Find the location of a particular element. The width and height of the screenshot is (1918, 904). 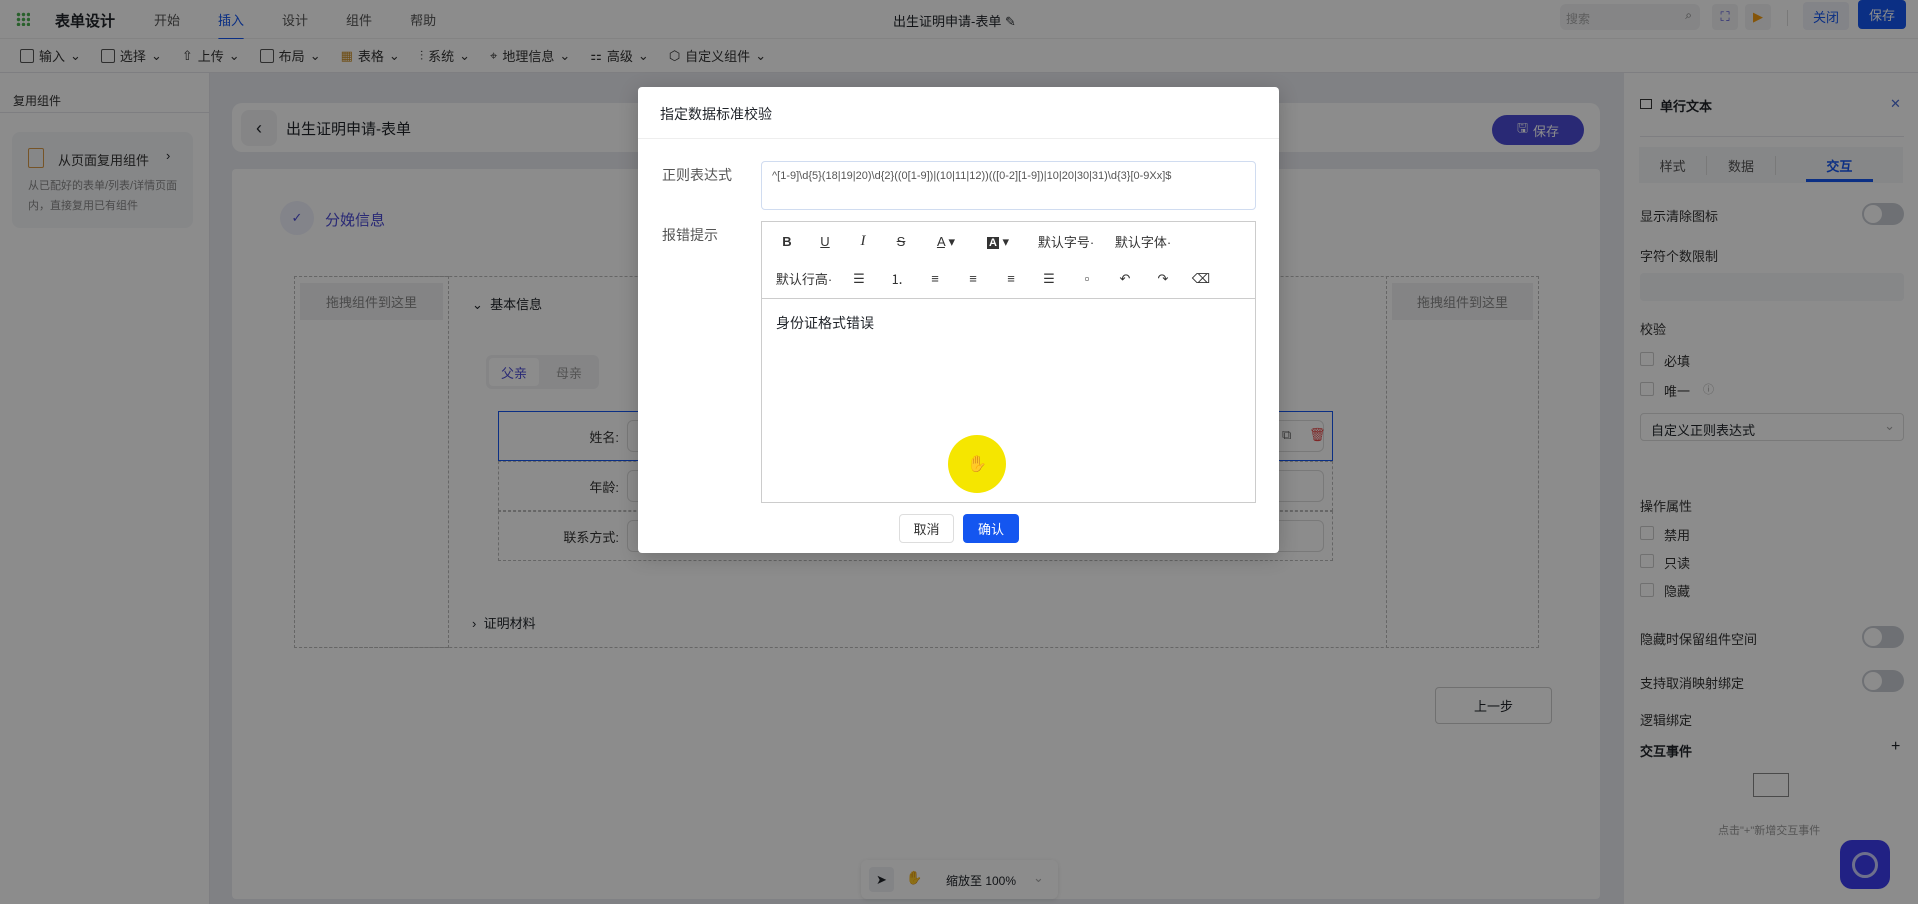

font-size-select: 默认字号· is located at coordinates (1066, 241).